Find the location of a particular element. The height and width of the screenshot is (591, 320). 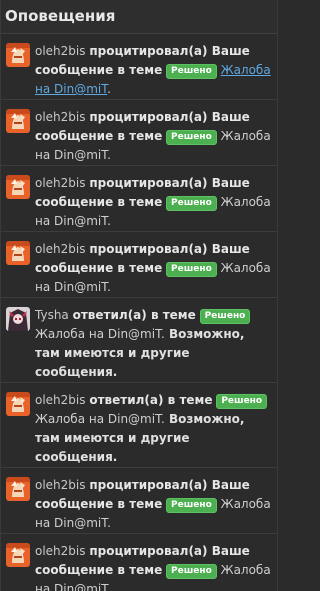

notification-user-link: Tysha is located at coordinates (52, 315).